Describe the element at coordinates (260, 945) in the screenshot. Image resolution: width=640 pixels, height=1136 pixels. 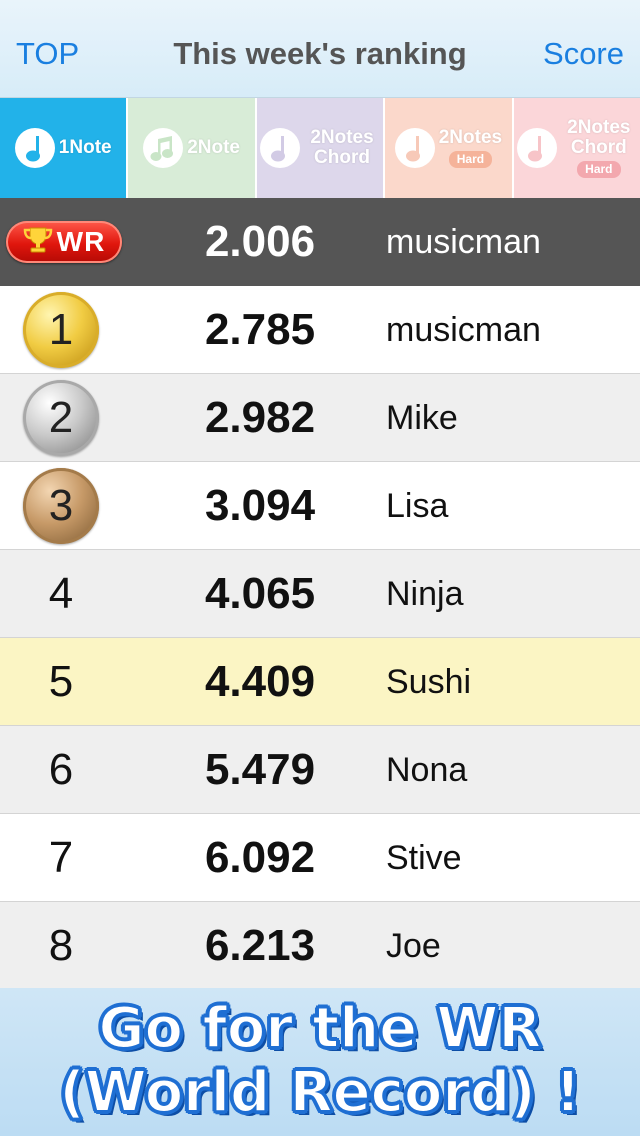
I see `score: 6.213` at that location.